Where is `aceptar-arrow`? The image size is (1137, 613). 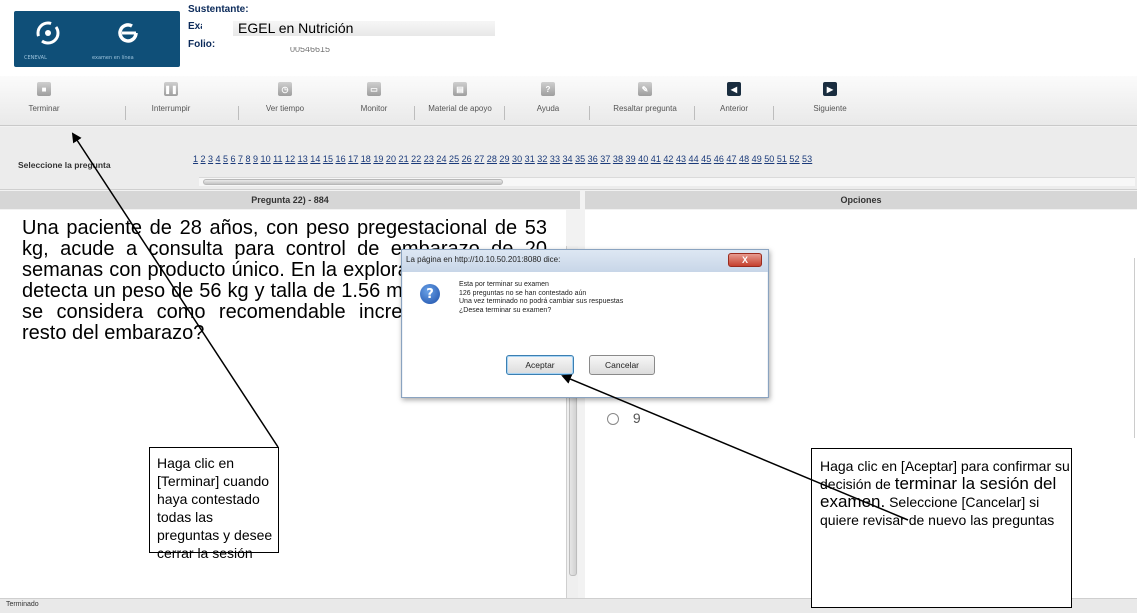 aceptar-arrow is located at coordinates (735, 447).